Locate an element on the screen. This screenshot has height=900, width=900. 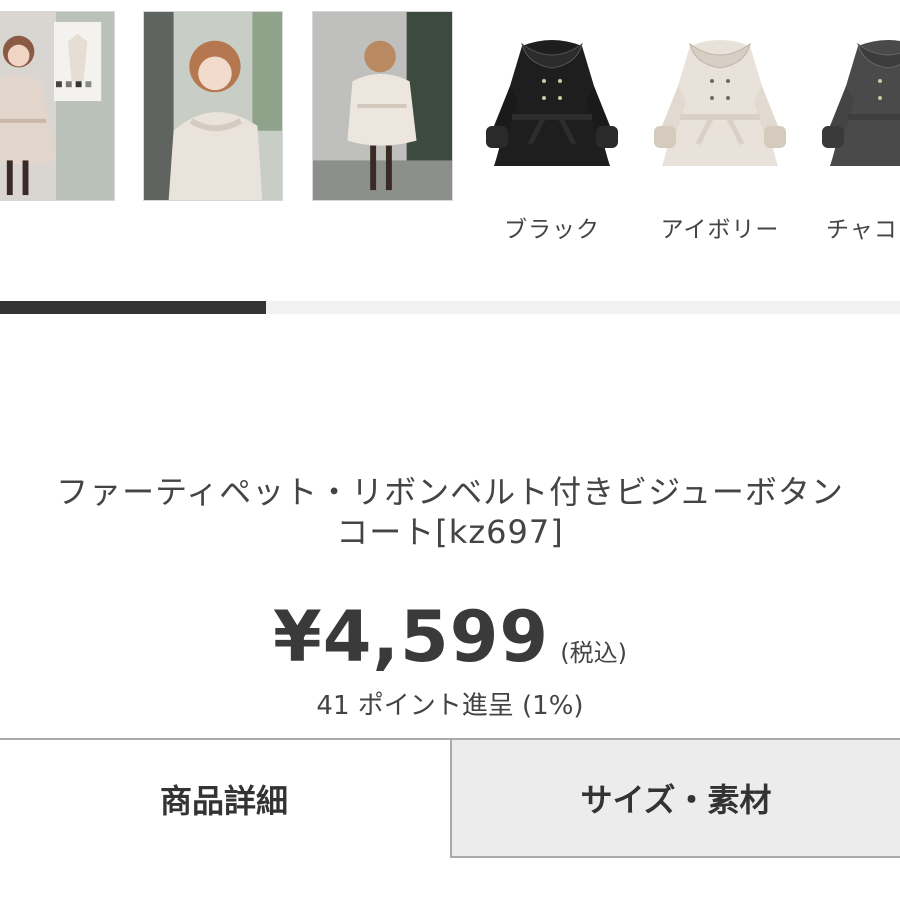
price-row: ¥4,599 (税込) is located at coordinates (450, 637).